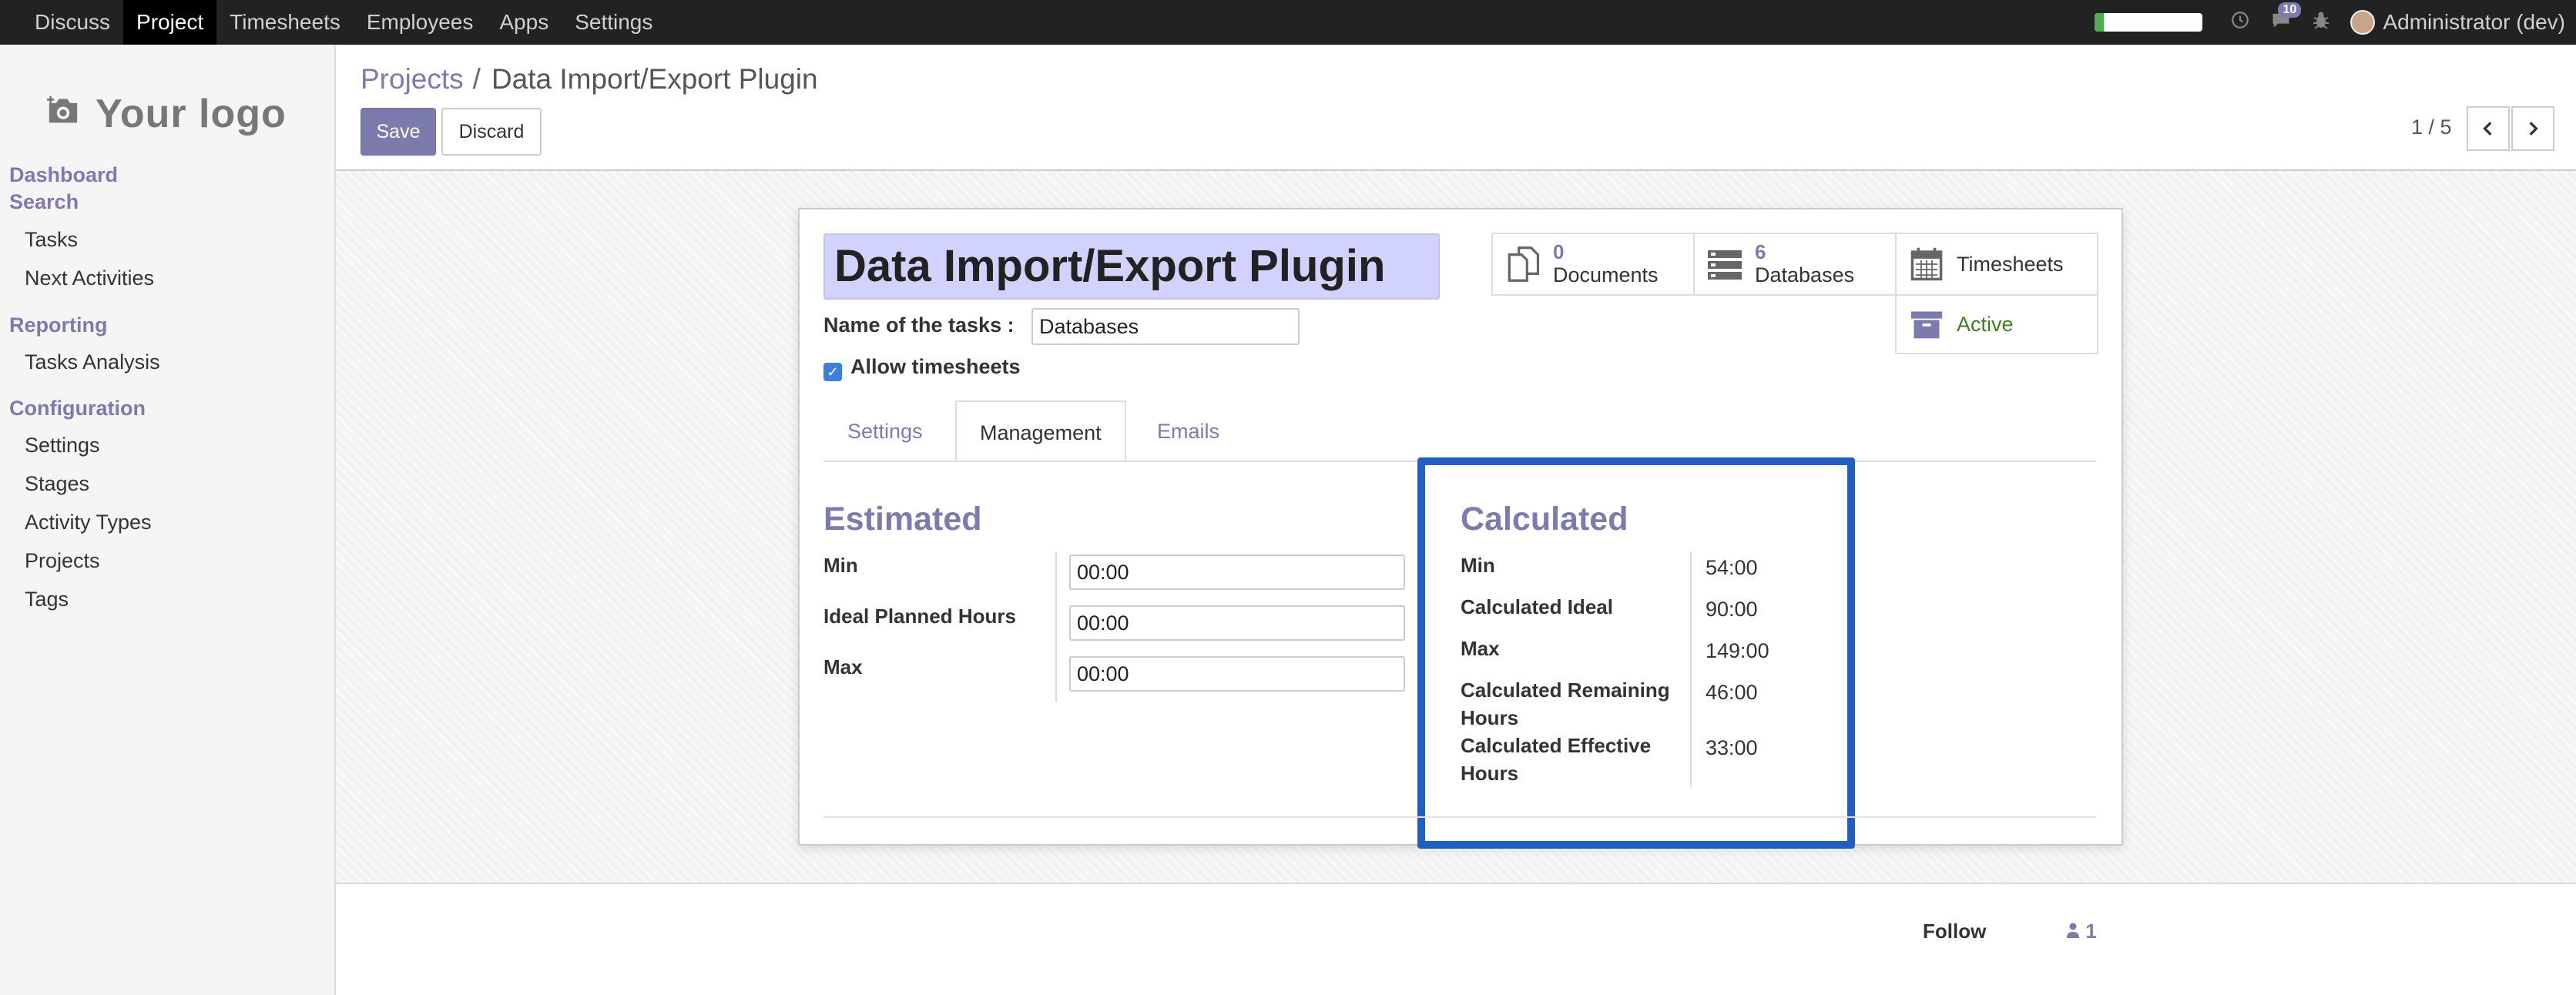  Describe the element at coordinates (1926, 324) in the screenshot. I see `archive-icon` at that location.